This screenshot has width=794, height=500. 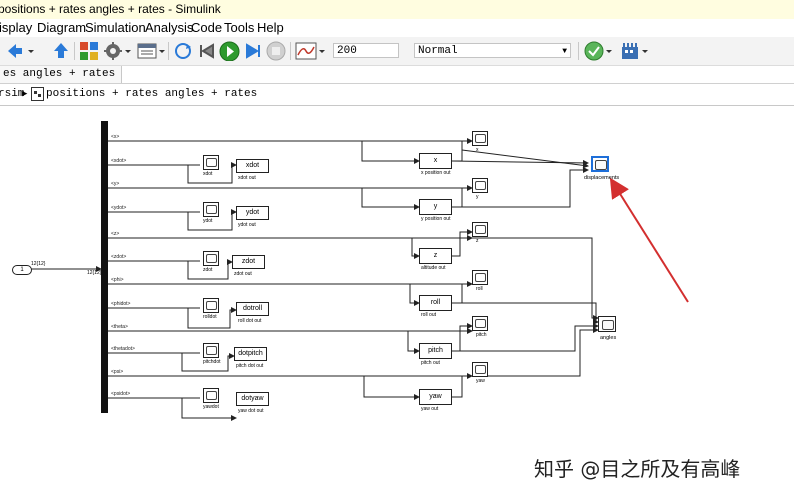 I want to click on angles-scope, so click(x=607, y=324).